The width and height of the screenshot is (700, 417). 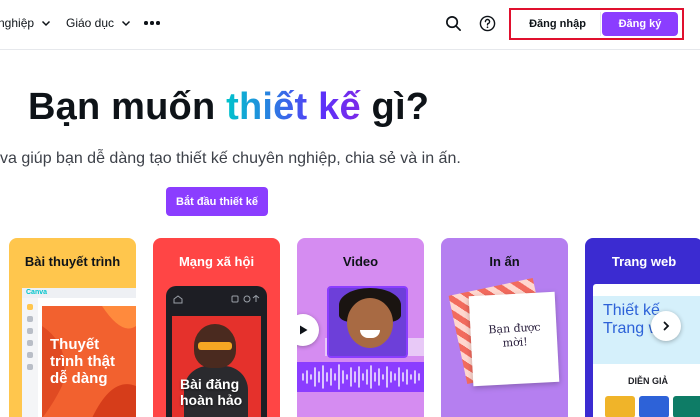 I want to click on website-preview: Thiết kế Trang web DIỄN GIẢ, so click(x=646, y=350).